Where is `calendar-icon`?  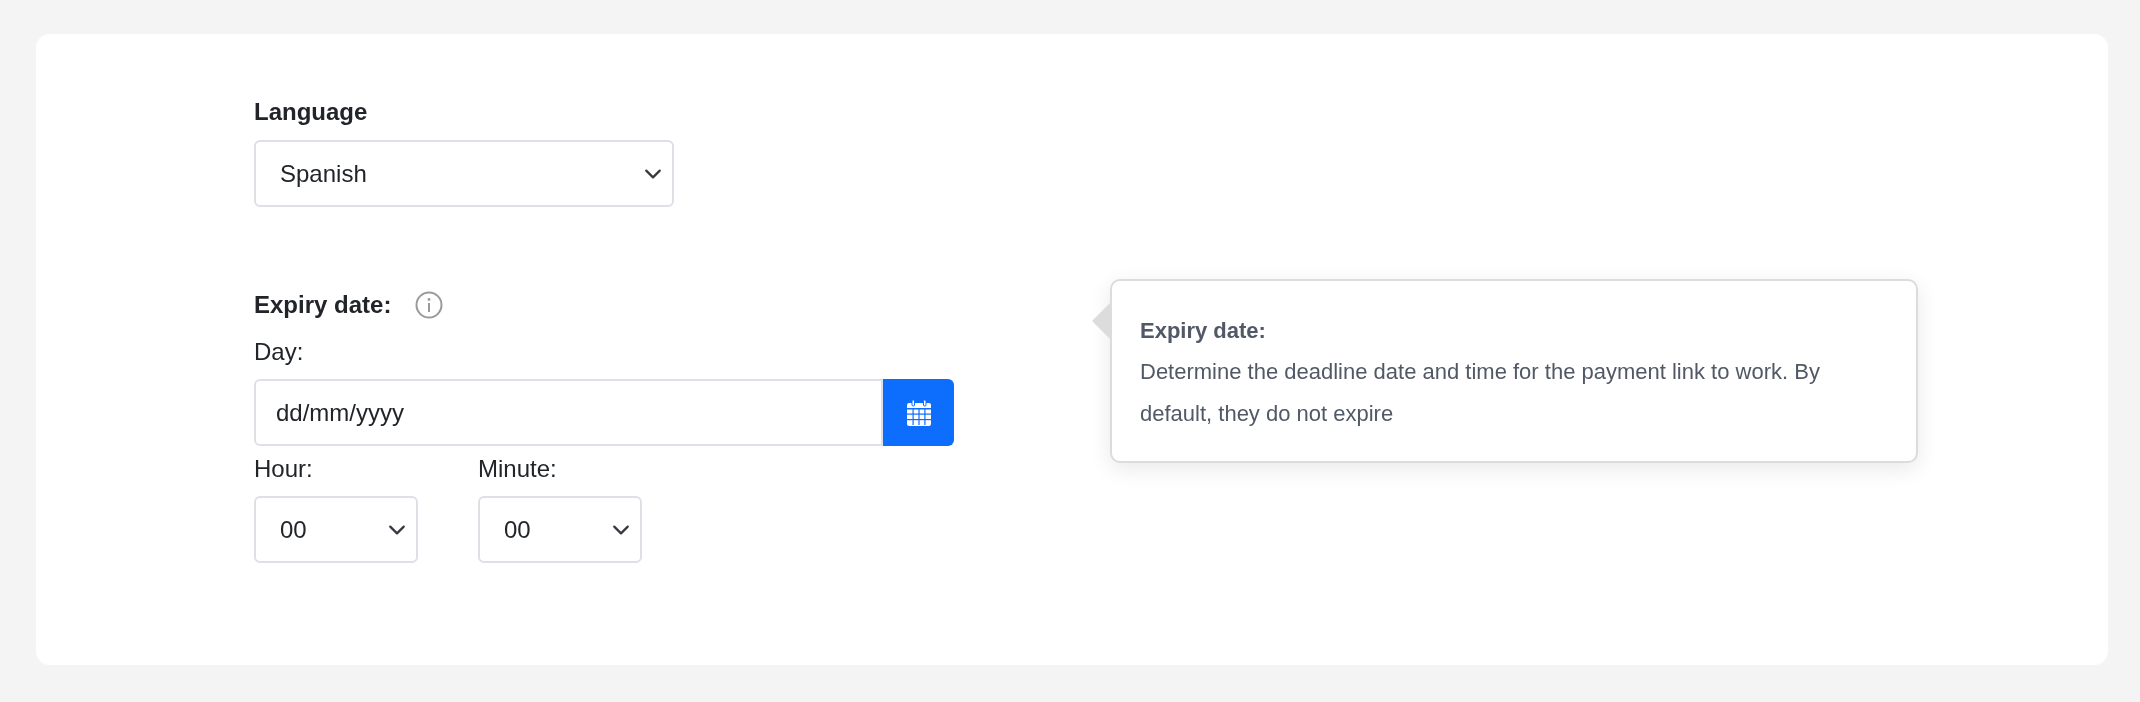 calendar-icon is located at coordinates (918, 412).